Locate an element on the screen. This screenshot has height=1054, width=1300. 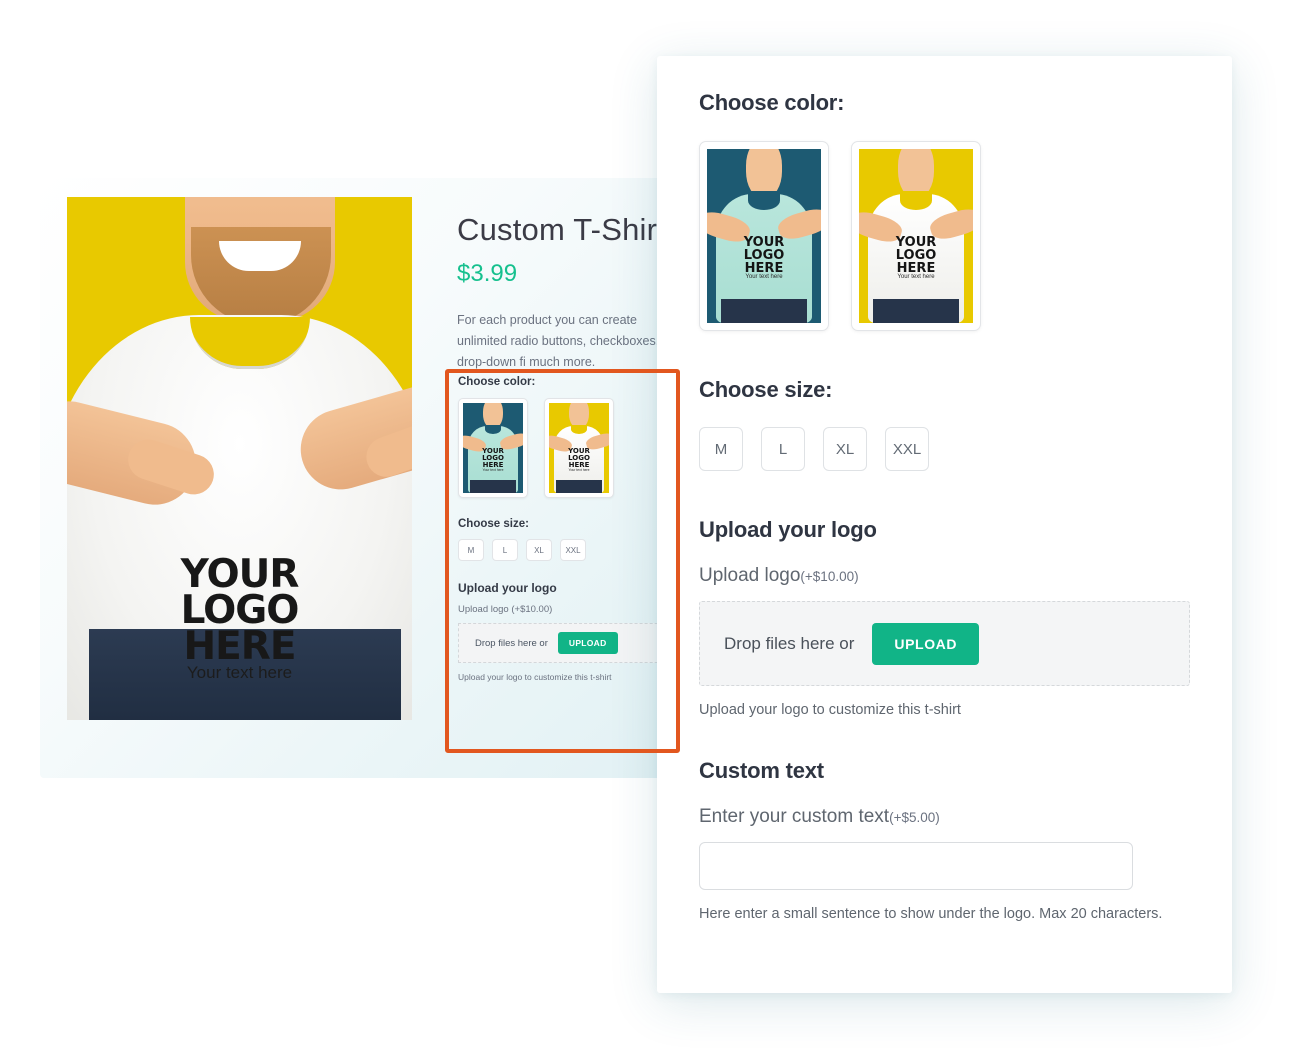
custom-text-field-label: Enter your custom text(+$5.00) is located at coordinates (944, 817).